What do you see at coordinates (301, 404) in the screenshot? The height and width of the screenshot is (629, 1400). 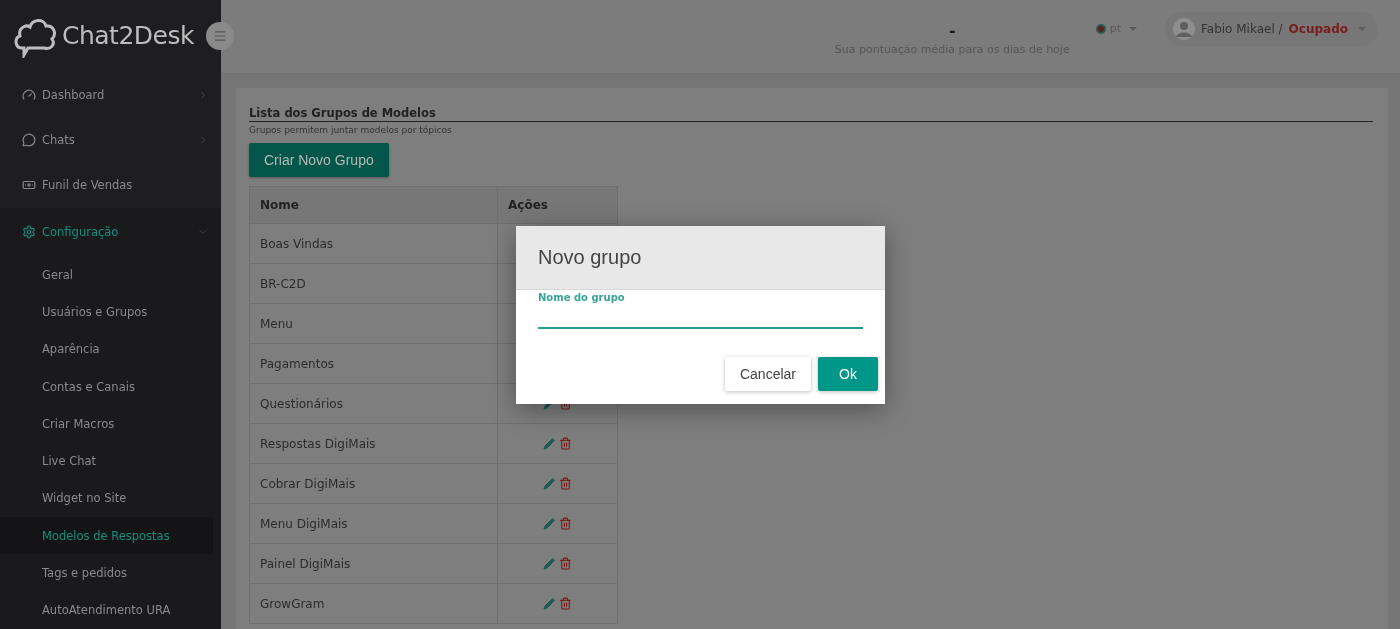 I see `table-cell-text: Questionários` at bounding box center [301, 404].